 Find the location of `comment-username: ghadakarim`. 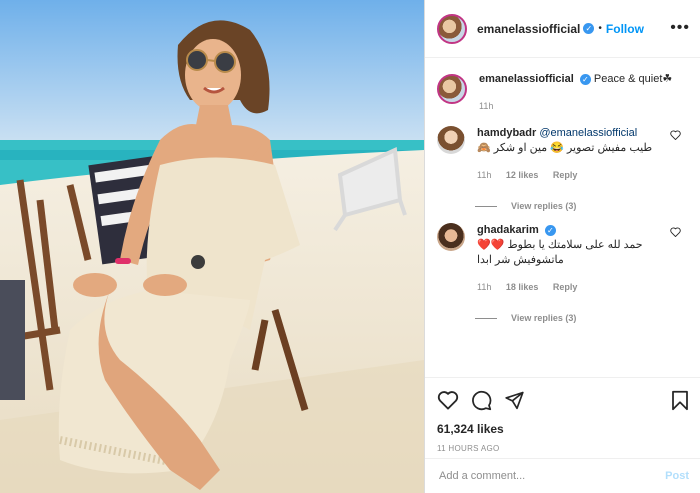

comment-username: ghadakarim is located at coordinates (508, 230).